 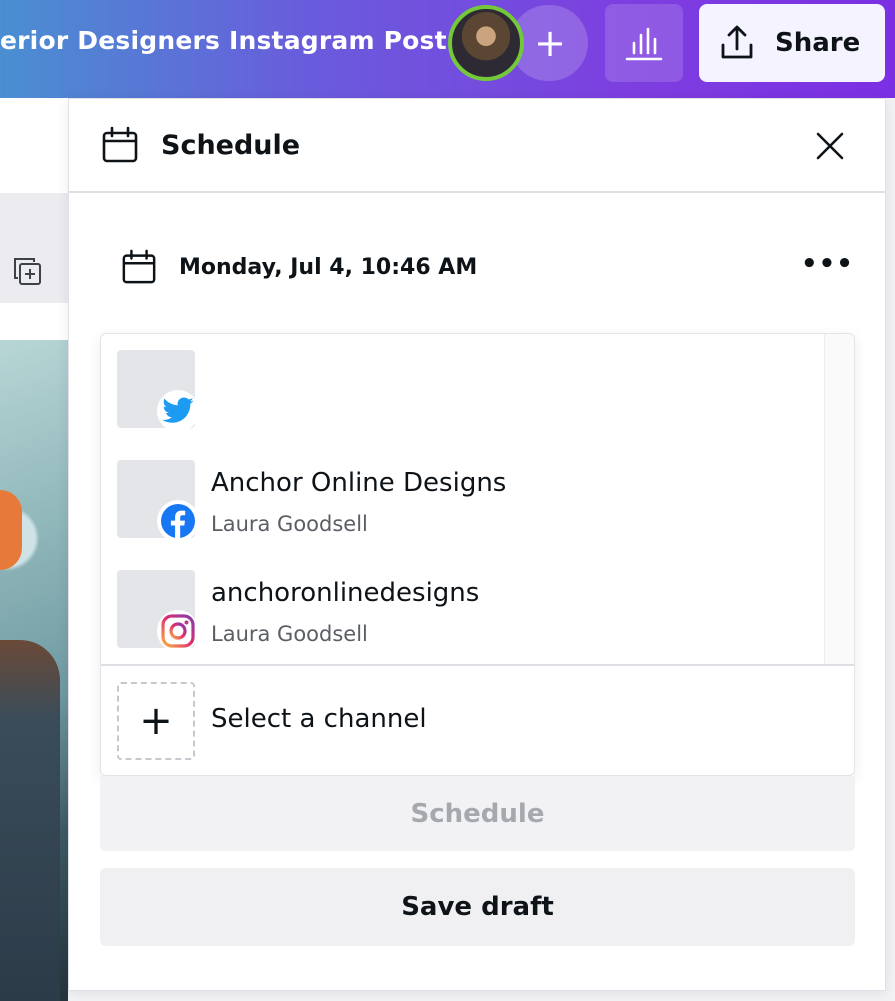 I want to click on schedule-date-row: Monday, Jul 4, 10:46 AM •••, so click(x=487, y=267).